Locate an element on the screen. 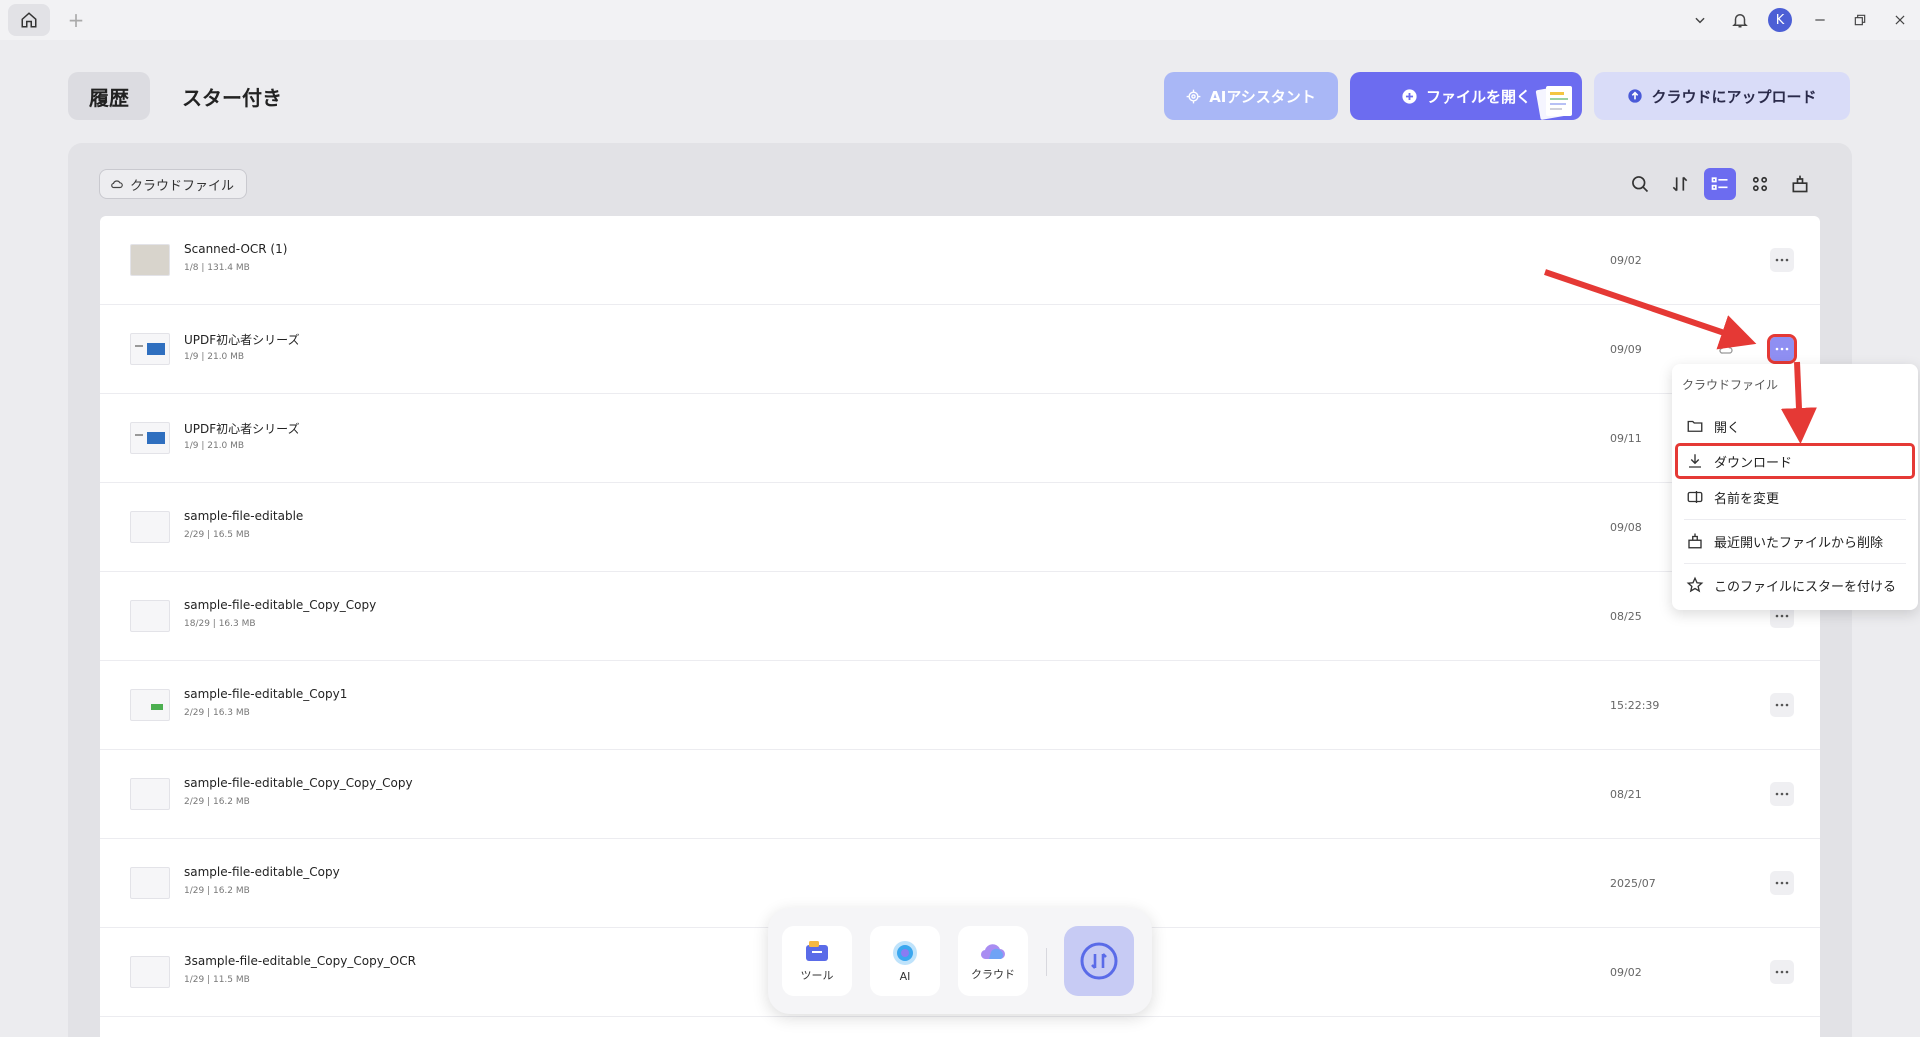 The width and height of the screenshot is (1920, 1037). broom-icon is located at coordinates (1800, 184).